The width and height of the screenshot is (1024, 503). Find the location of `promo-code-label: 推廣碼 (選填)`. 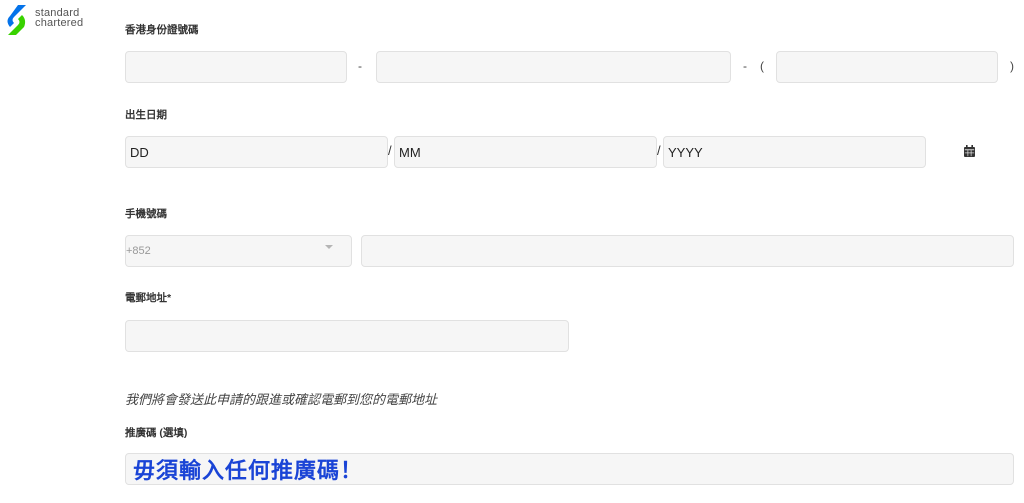

promo-code-label: 推廣碼 (選填) is located at coordinates (156, 433).